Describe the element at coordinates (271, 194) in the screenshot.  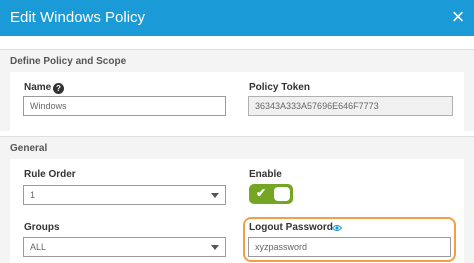
I see `enable-toggle: ✔` at that location.